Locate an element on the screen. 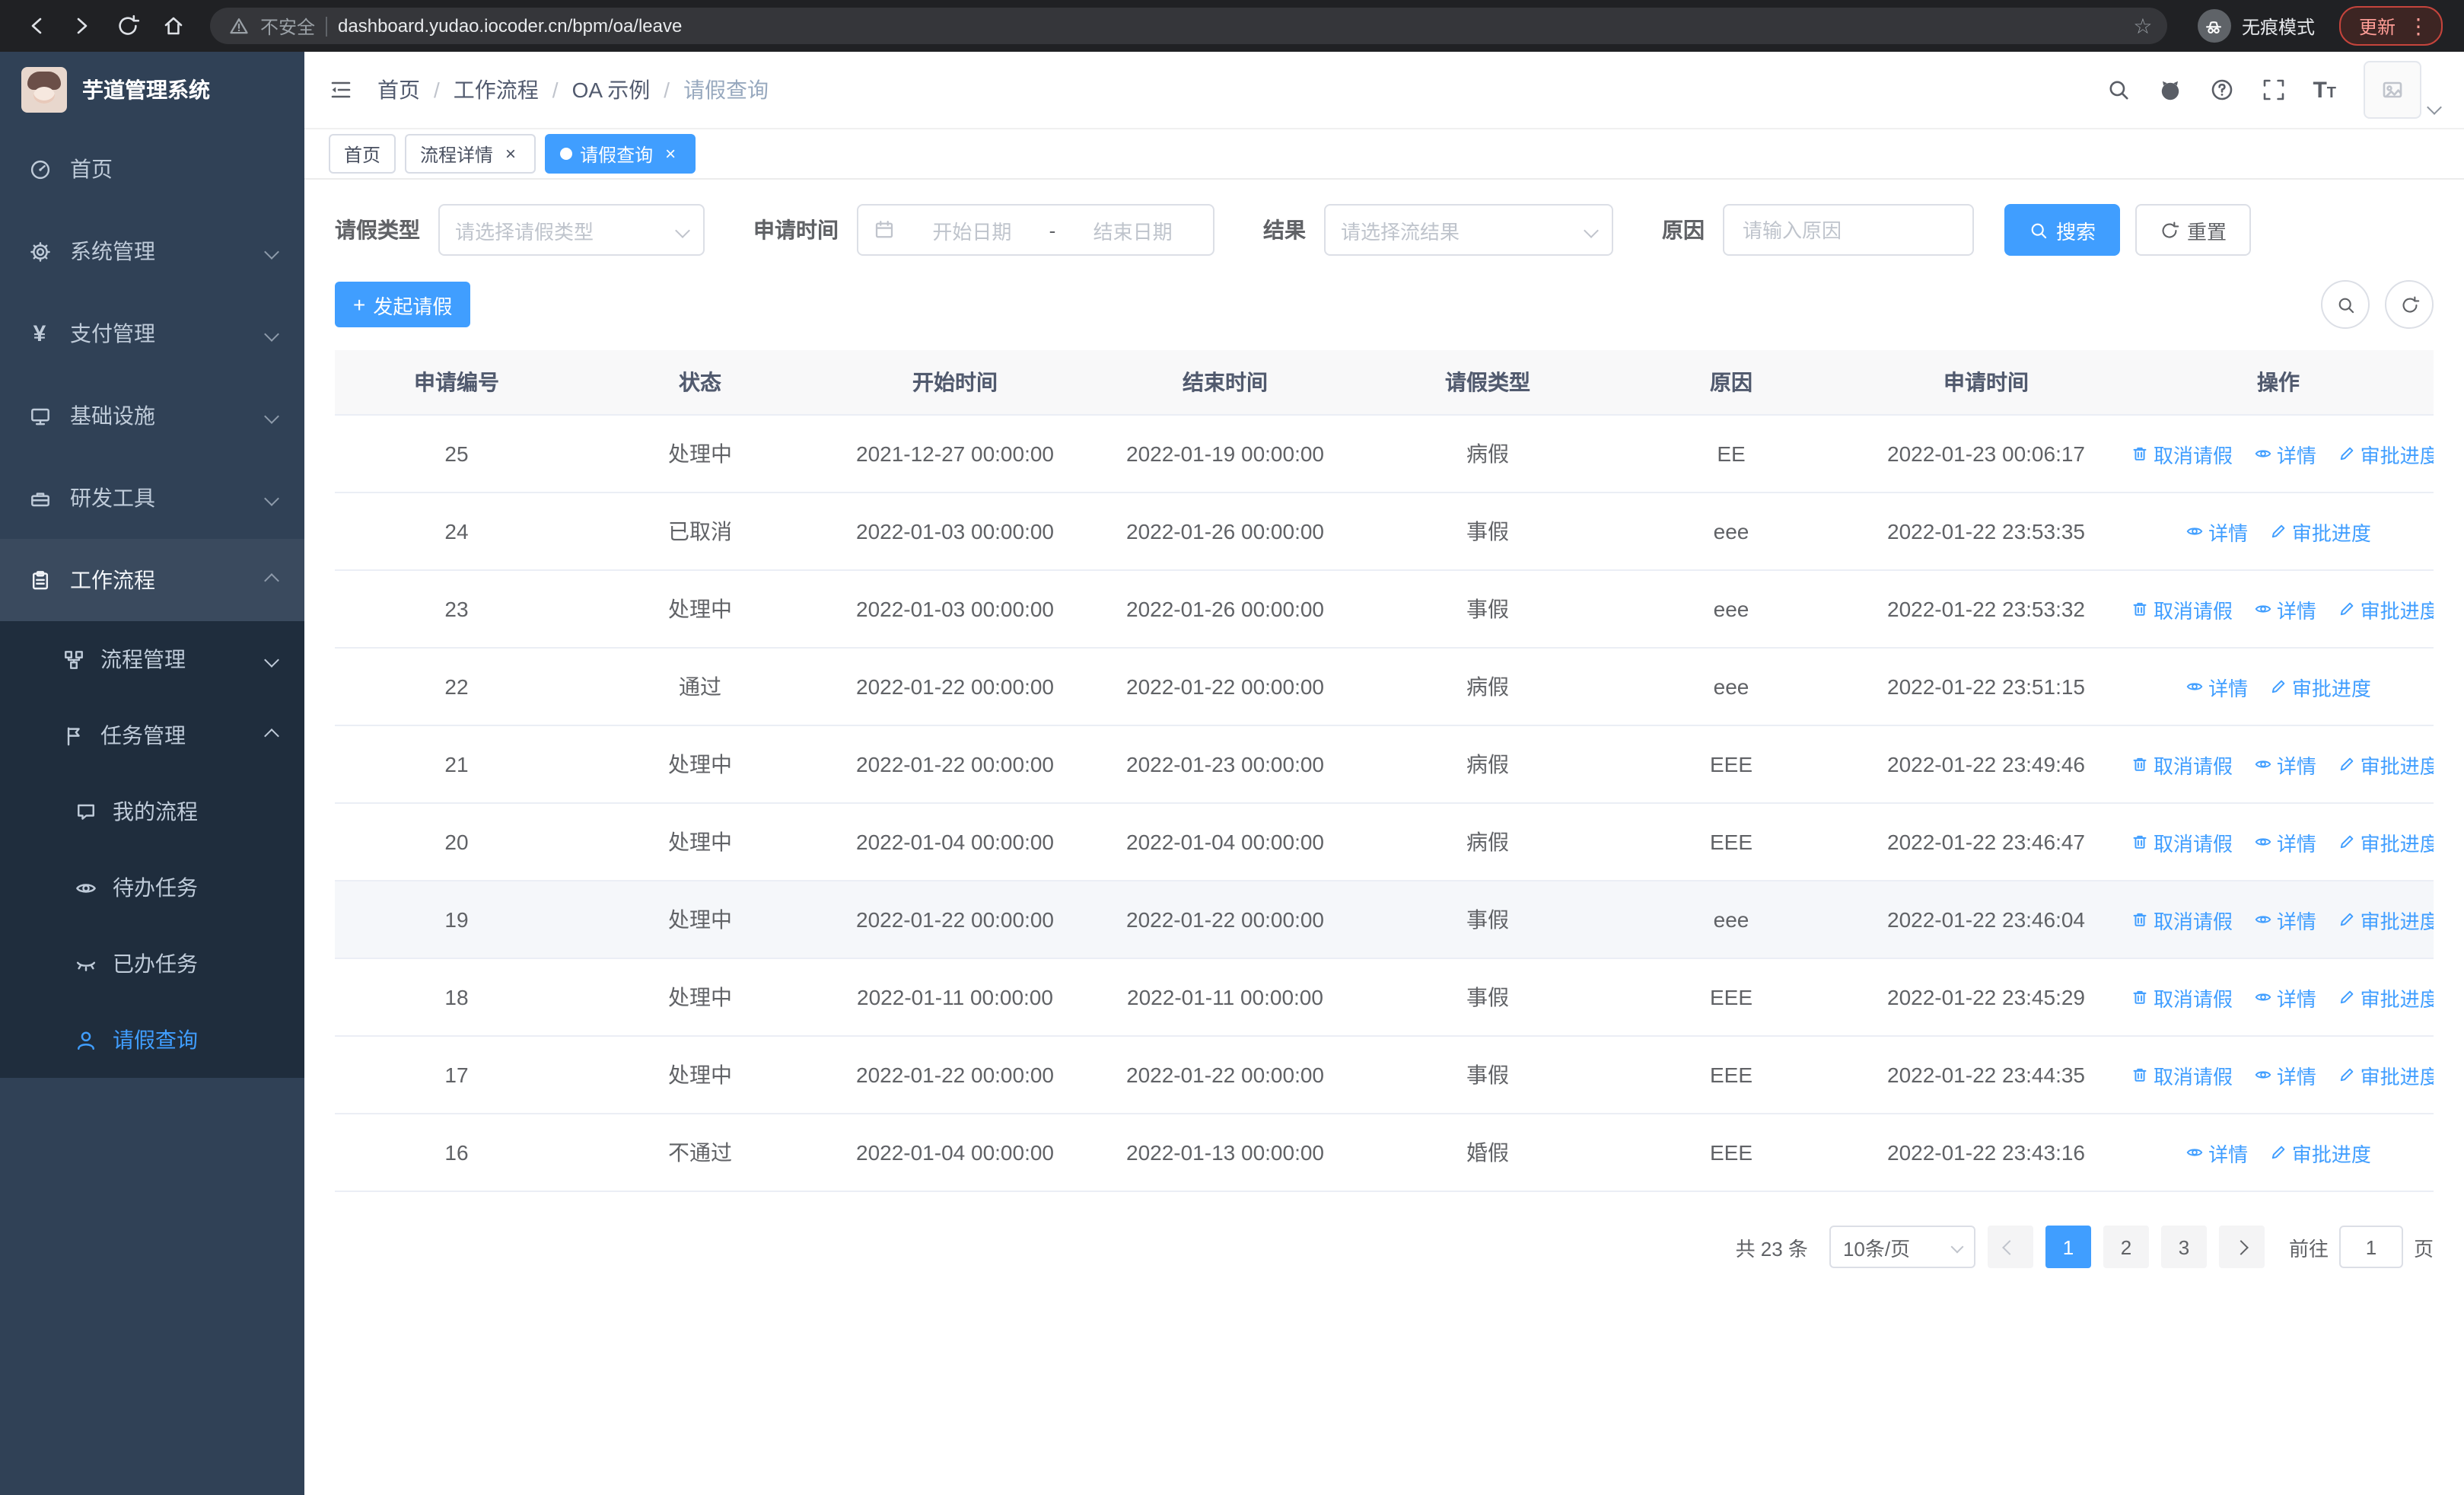 Image resolution: width=2464 pixels, height=1495 pixels. page-button-2: 2 is located at coordinates (2126, 1247).